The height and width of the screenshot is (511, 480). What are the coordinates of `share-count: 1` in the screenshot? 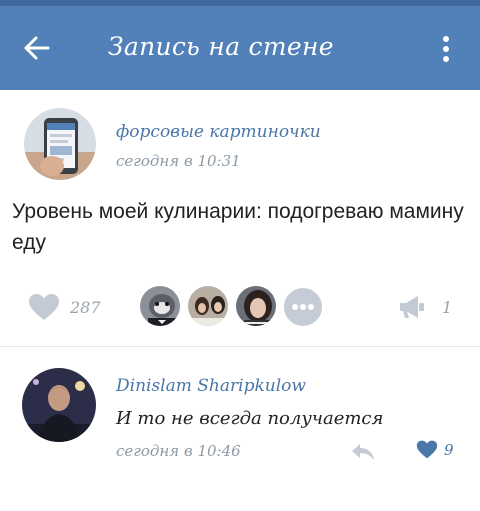 It's located at (447, 307).